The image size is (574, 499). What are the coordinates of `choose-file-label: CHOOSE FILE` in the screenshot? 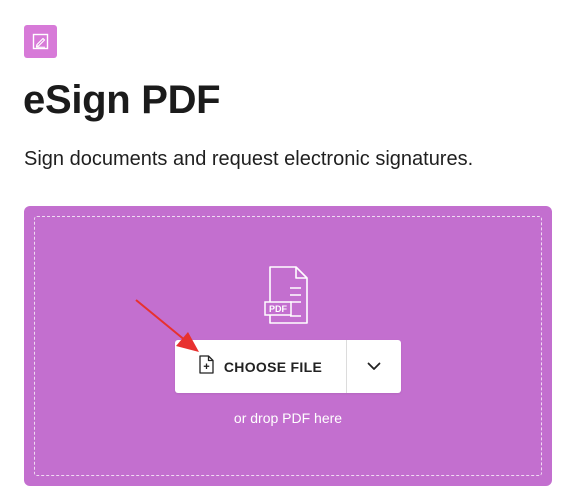 It's located at (273, 366).